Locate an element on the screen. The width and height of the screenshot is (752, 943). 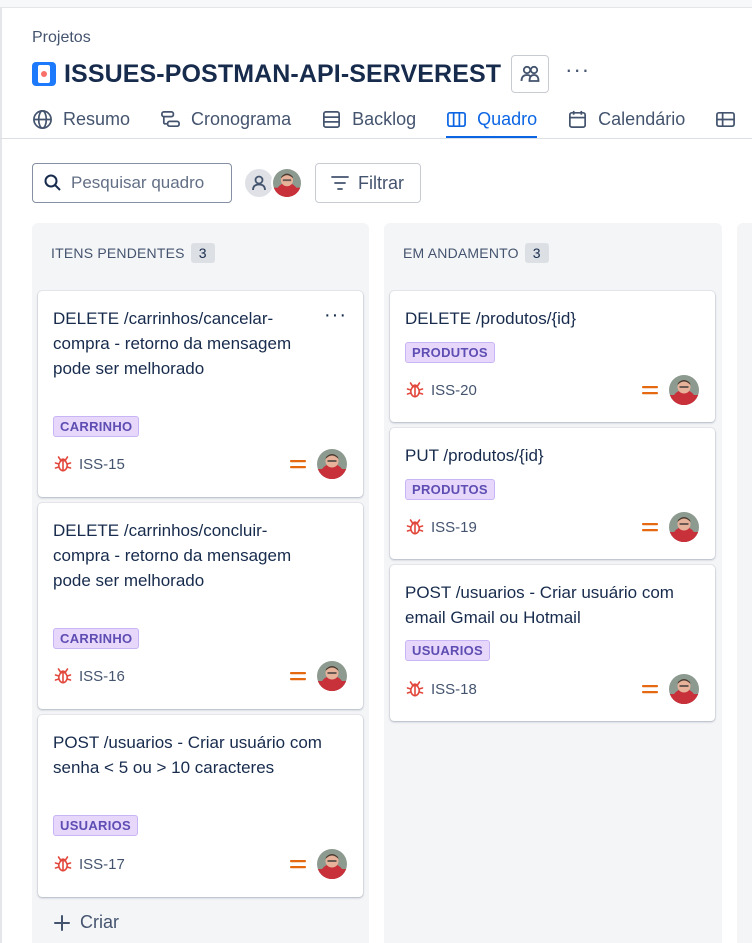
backlog-icon is located at coordinates (332, 119).